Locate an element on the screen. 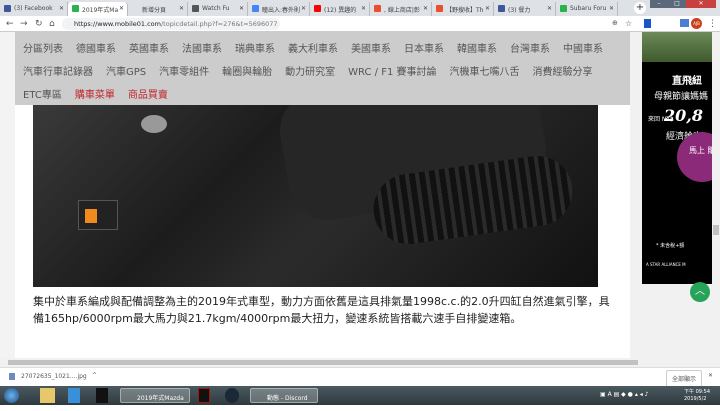 This screenshot has height=411, width=720. ad-footer: A STAR ALLIANCE M is located at coordinates (666, 264).